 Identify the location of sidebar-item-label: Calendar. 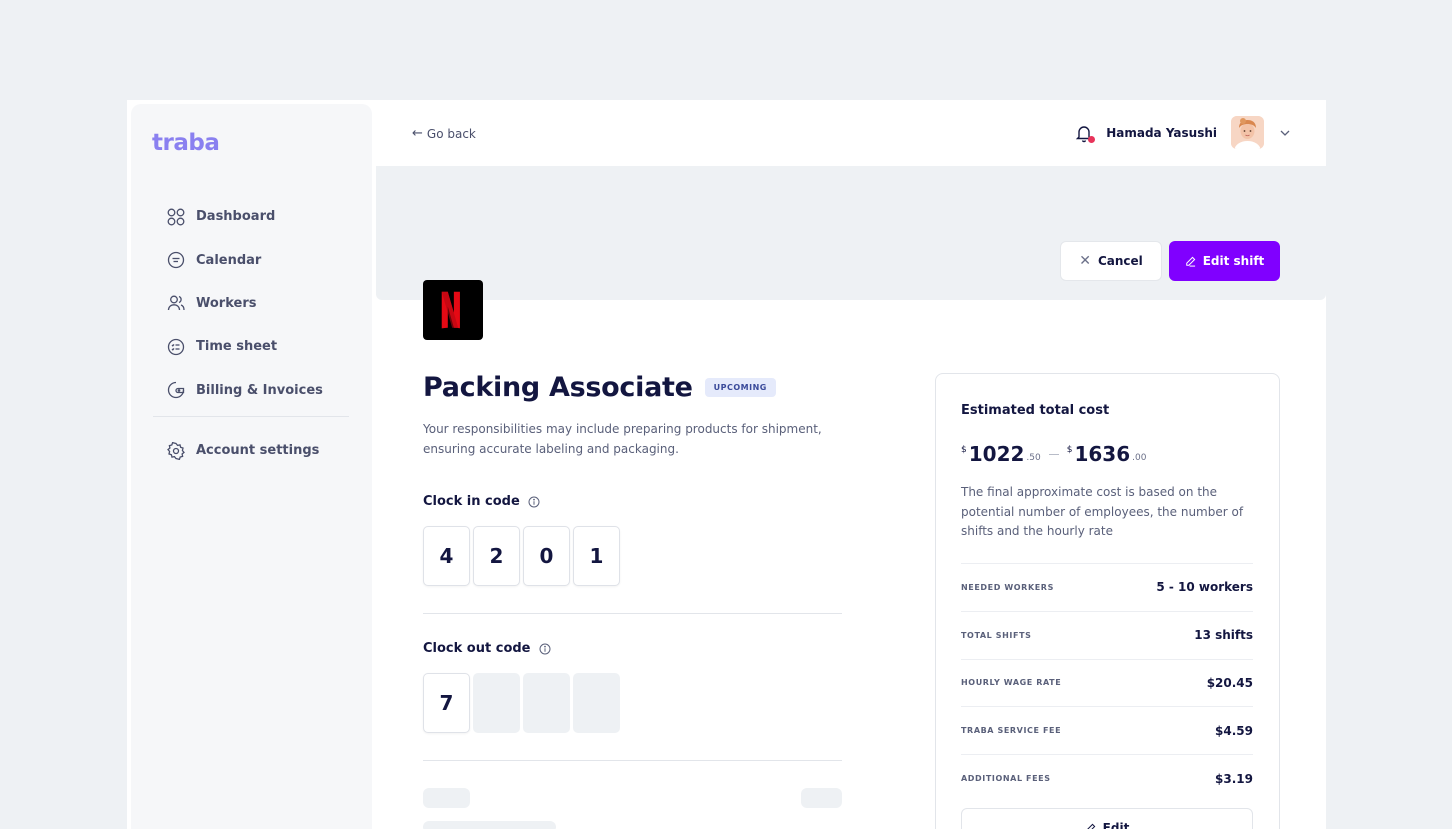
(229, 260).